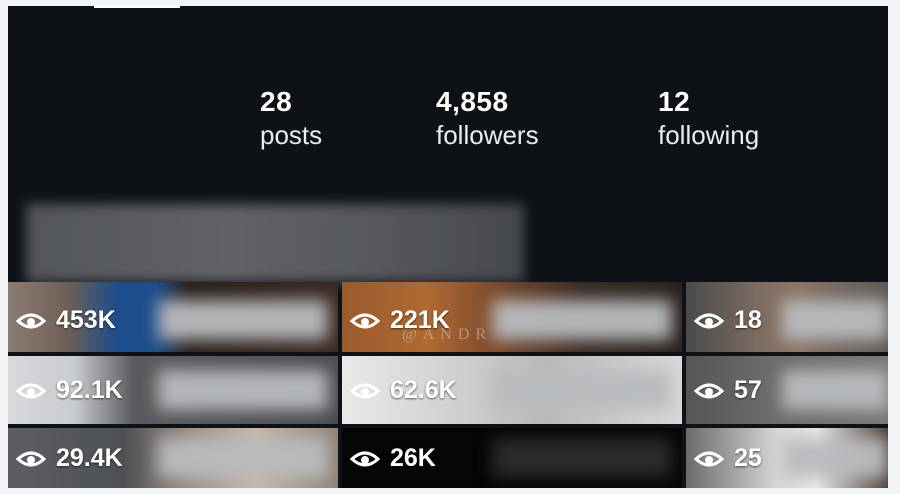 The image size is (900, 494). What do you see at coordinates (291, 135) in the screenshot?
I see `posts-label: posts` at bounding box center [291, 135].